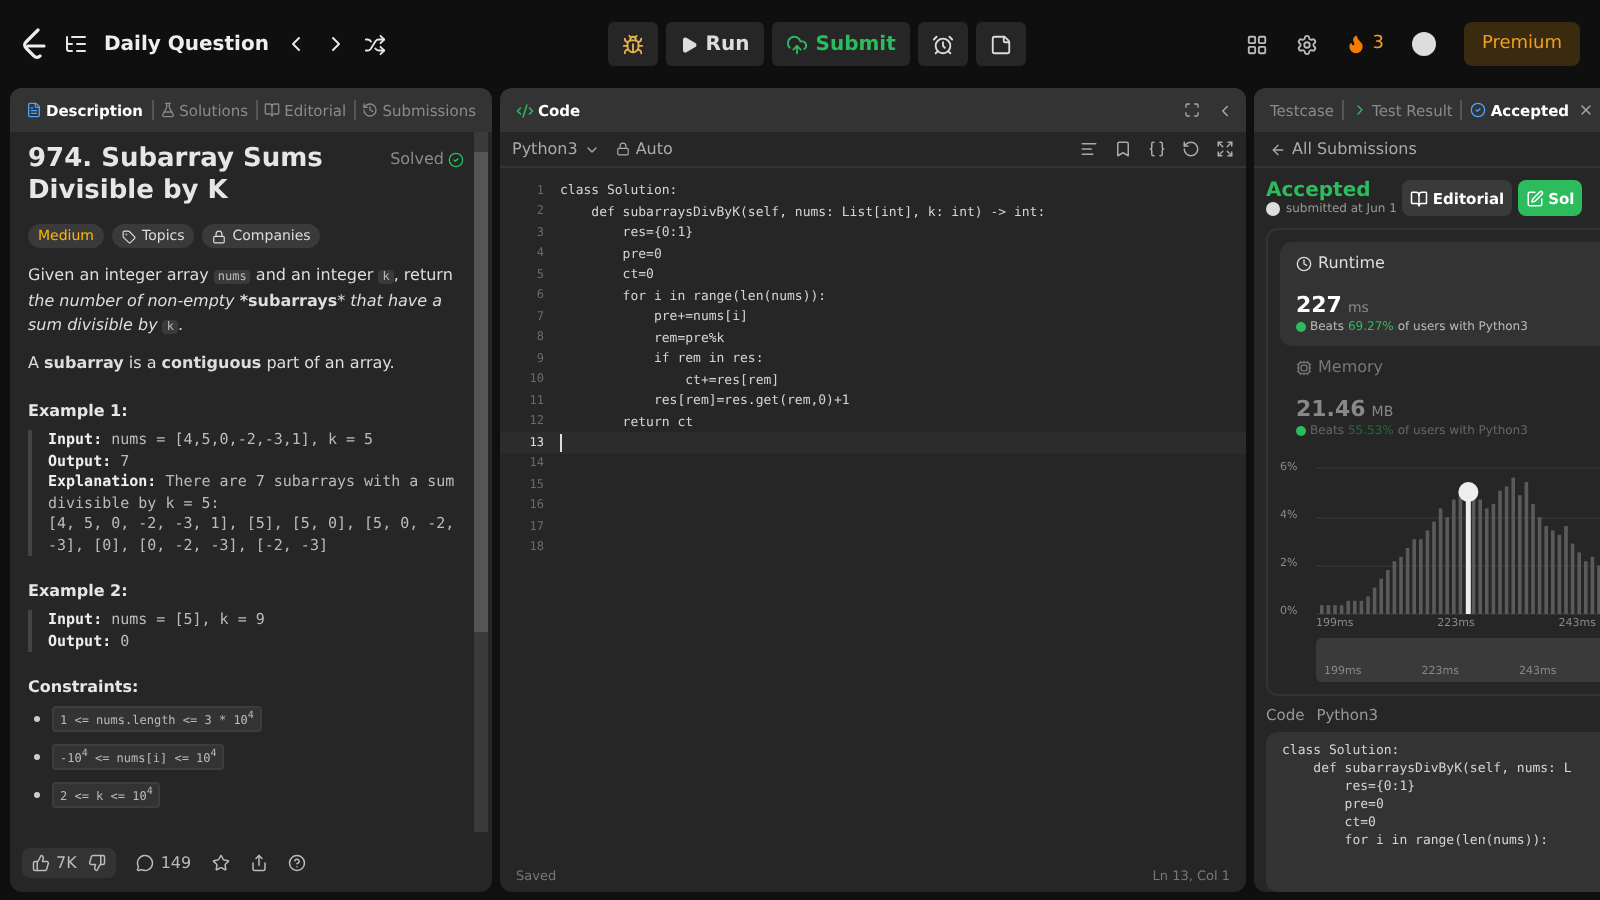 Image resolution: width=1600 pixels, height=900 pixels. I want to click on code-icon, so click(525, 110).